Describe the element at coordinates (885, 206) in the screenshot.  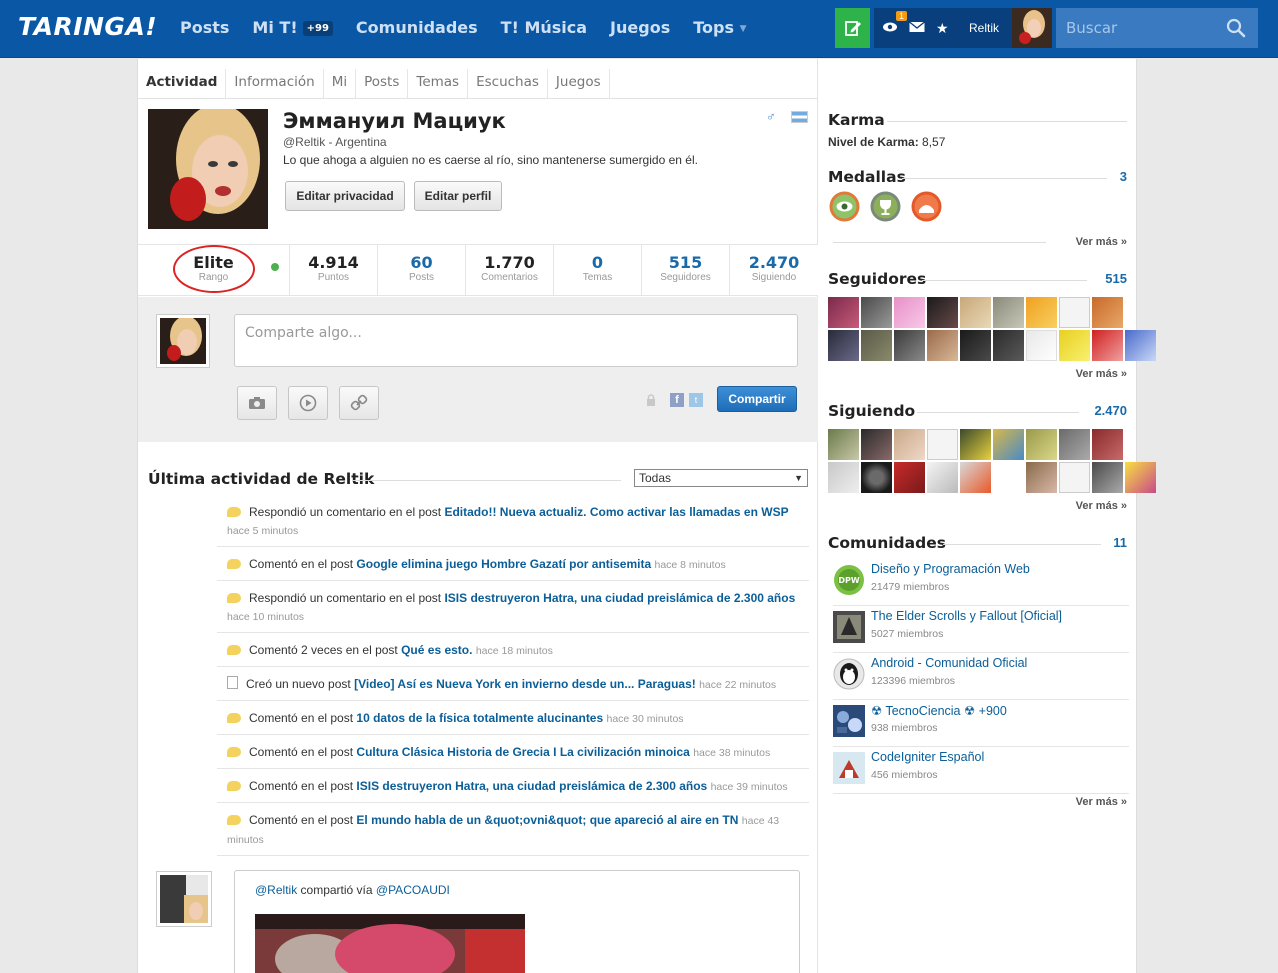
I see `medal-trophy-icon` at that location.